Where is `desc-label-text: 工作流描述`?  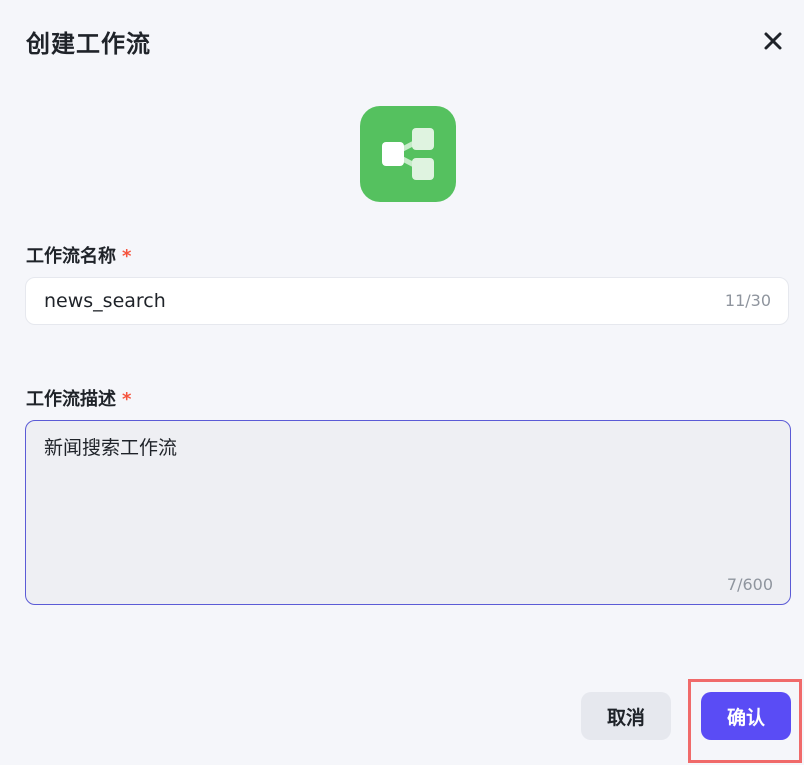 desc-label-text: 工作流描述 is located at coordinates (71, 399).